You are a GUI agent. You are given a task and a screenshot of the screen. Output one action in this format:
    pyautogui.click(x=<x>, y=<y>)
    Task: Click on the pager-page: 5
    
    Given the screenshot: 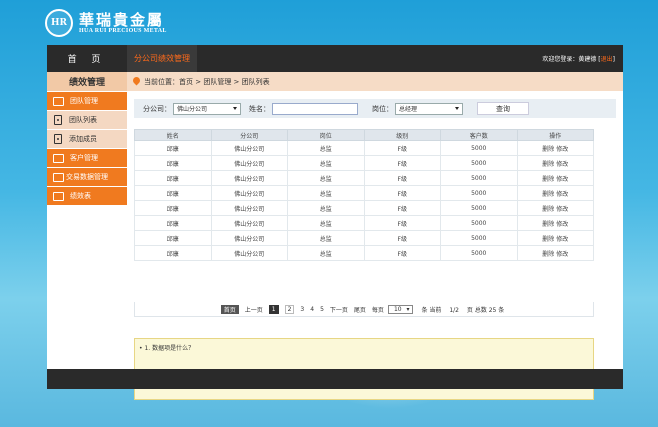 What is the action you would take?
    pyautogui.click(x=322, y=309)
    